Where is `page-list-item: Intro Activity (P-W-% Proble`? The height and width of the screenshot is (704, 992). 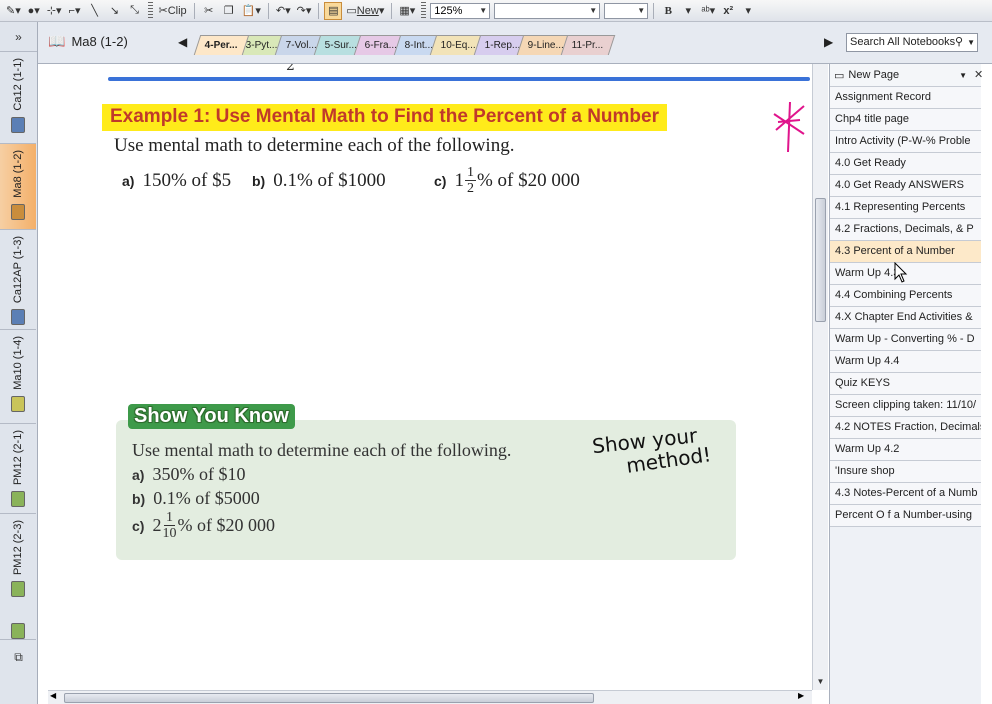 page-list-item: Intro Activity (P-W-% Proble is located at coordinates (905, 142).